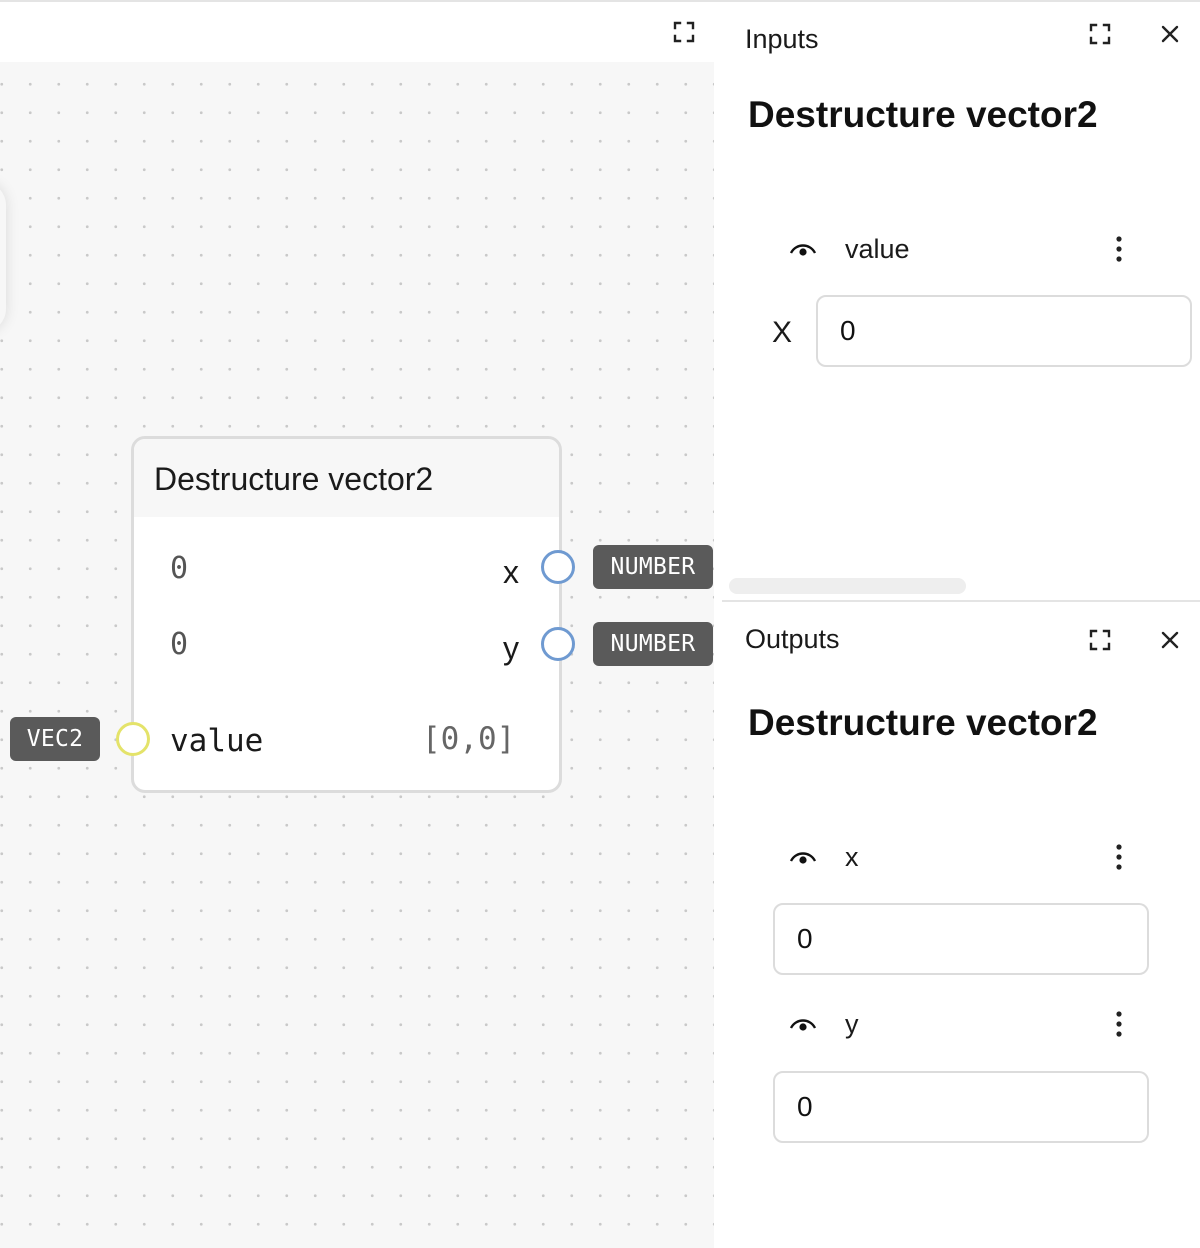 Image resolution: width=1200 pixels, height=1248 pixels. Describe the element at coordinates (803, 857) in the screenshot. I see `x-visibility-eye-icon` at that location.